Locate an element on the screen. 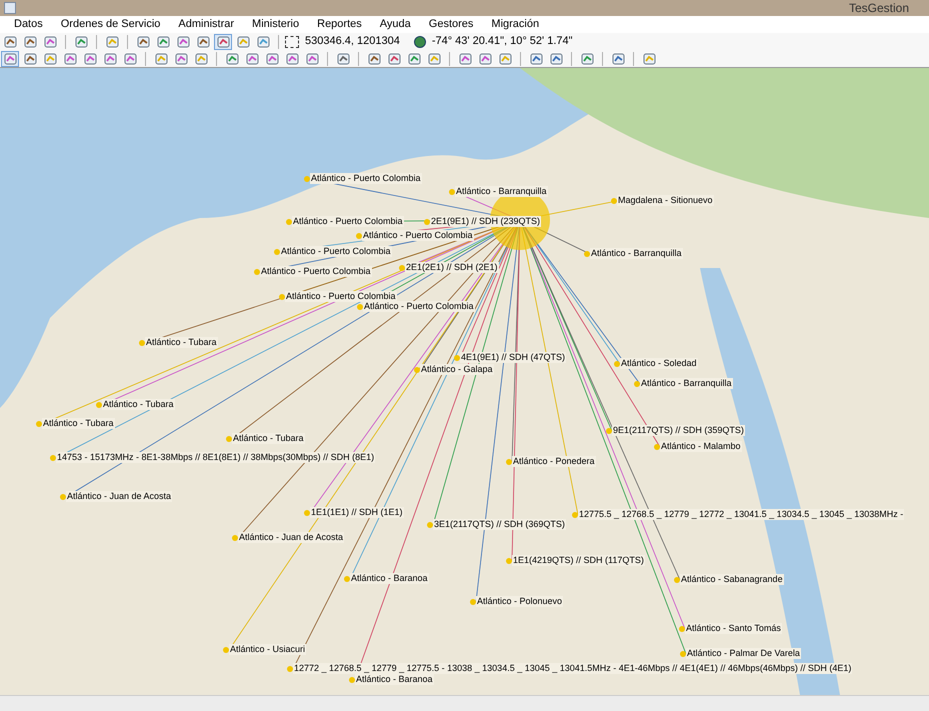 The height and width of the screenshot is (711, 929). menu-item: Ayuda is located at coordinates (395, 24).